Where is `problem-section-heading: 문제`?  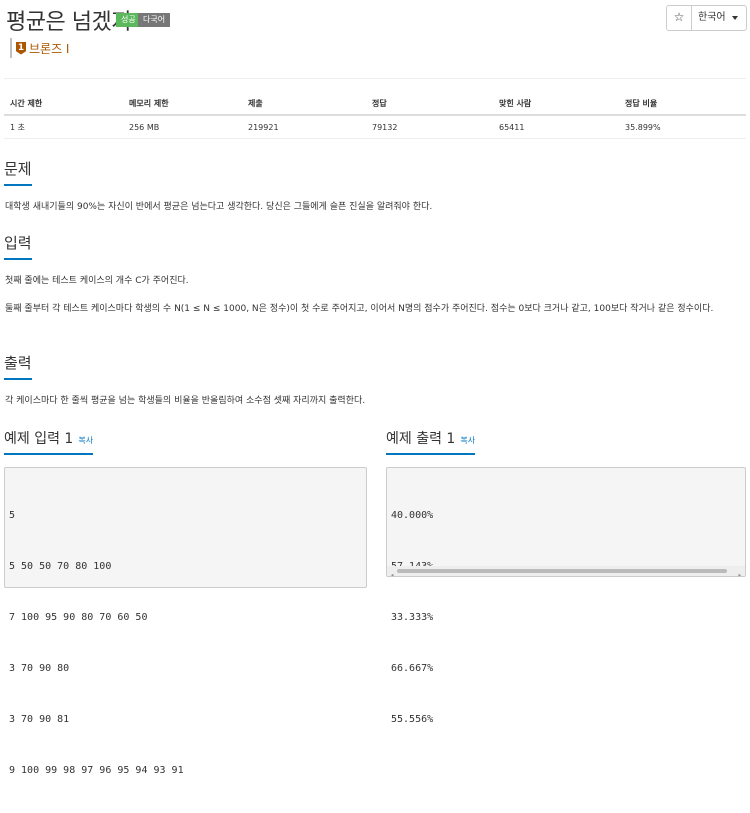 problem-section-heading: 문제 is located at coordinates (18, 172).